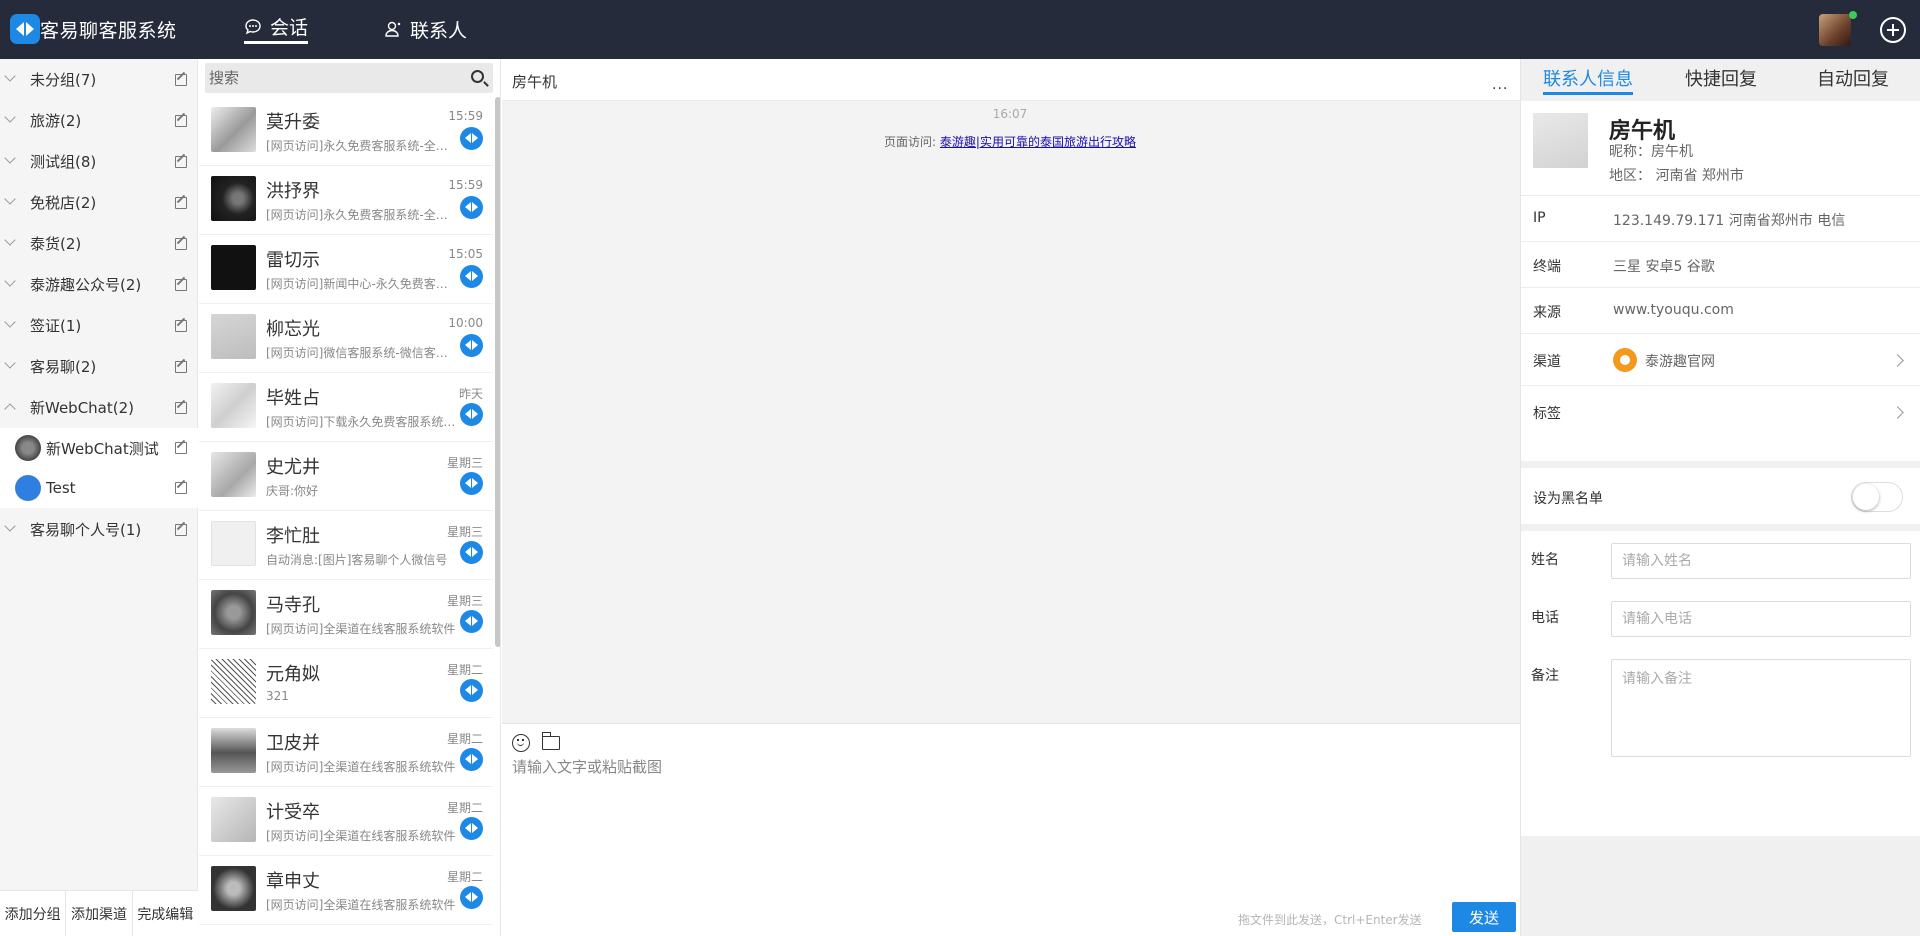 The image size is (1920, 936). What do you see at coordinates (99, 448) in the screenshot?
I see `channel-item: 新WebChat测试` at bounding box center [99, 448].